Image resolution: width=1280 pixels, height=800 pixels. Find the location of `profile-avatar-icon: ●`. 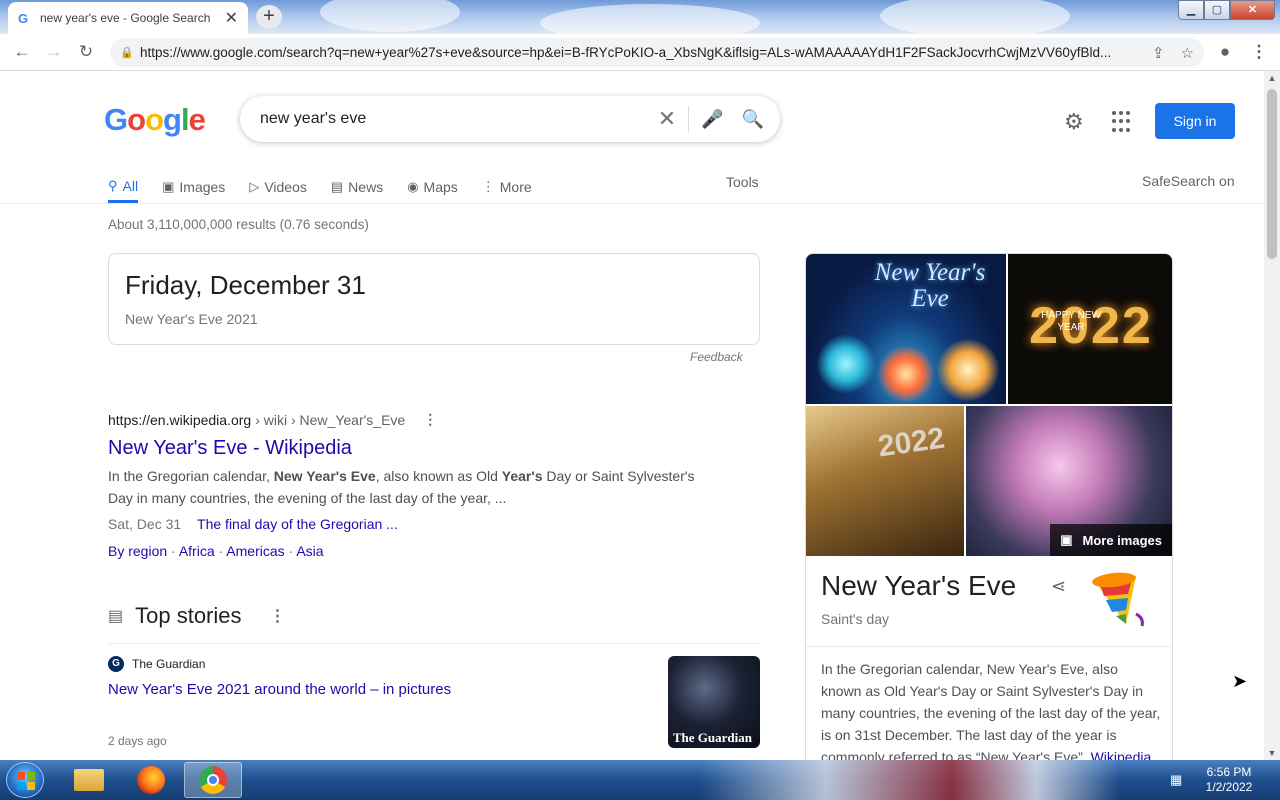

profile-avatar-icon: ● is located at coordinates (1225, 52).